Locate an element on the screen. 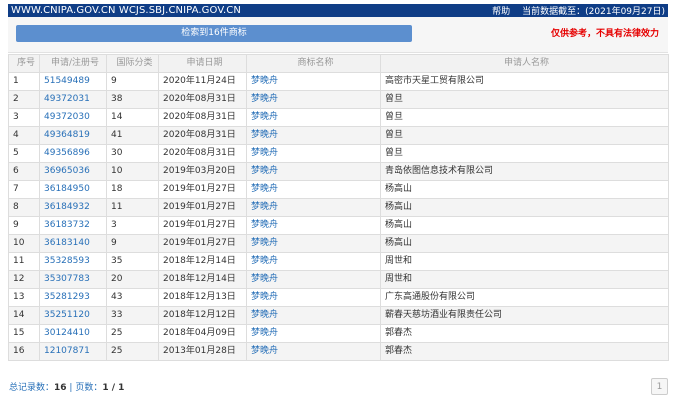 The height and width of the screenshot is (412, 692). reg-number-link: 35307783 is located at coordinates (73, 279).